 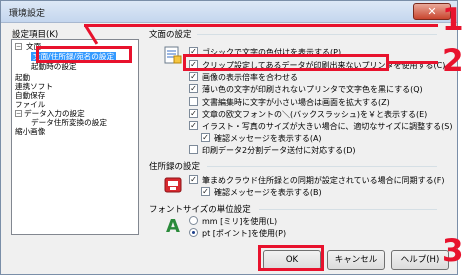 I want to click on tree-item-thumbnail: 縮小画像, so click(x=30, y=131).